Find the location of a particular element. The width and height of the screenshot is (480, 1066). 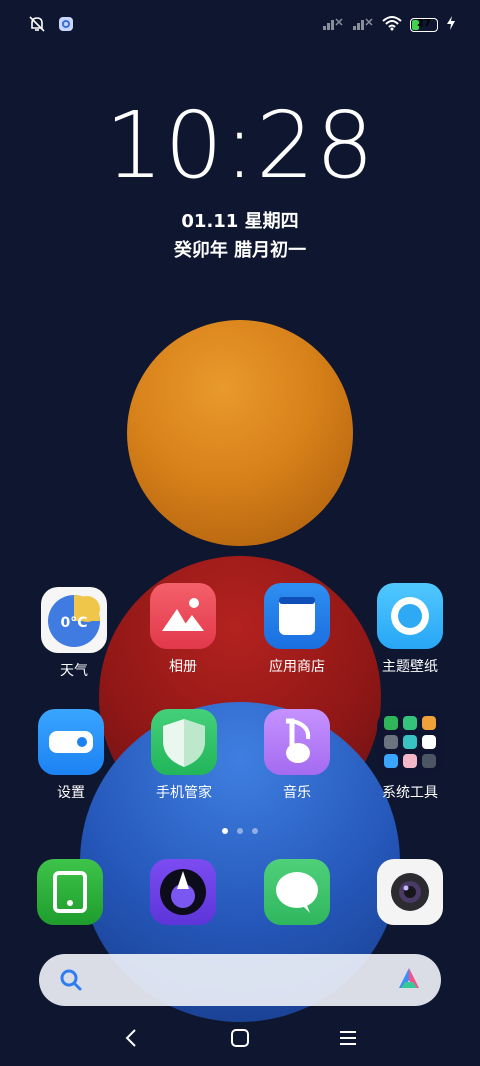

themes-icon is located at coordinates (410, 616).